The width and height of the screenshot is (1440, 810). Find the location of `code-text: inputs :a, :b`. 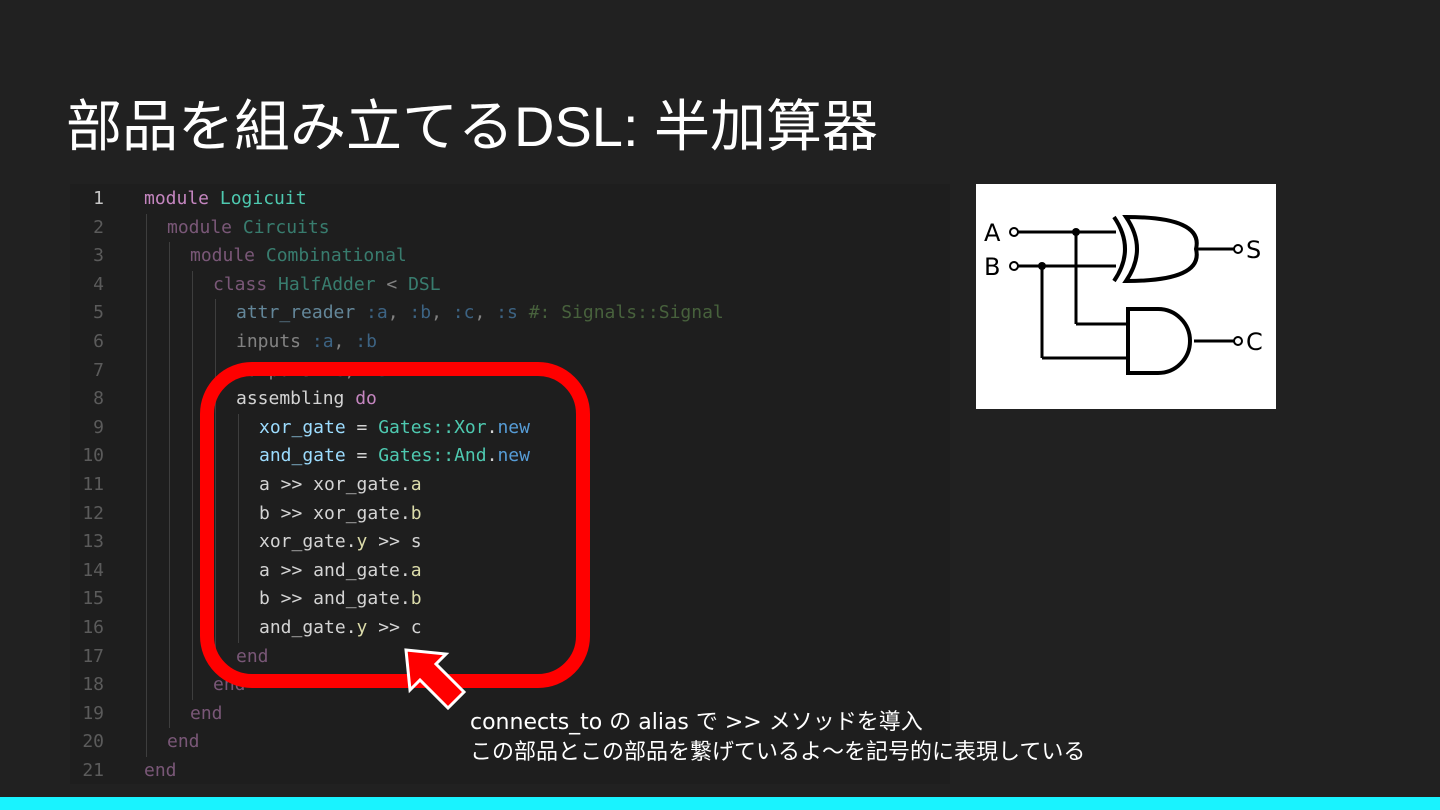

code-text: inputs :a, :b is located at coordinates (306, 342).